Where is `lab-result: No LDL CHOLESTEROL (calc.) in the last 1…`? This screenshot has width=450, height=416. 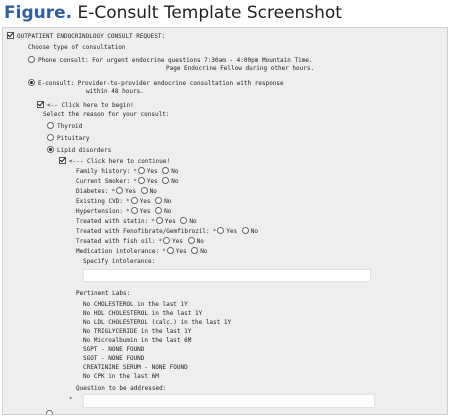
lab-result: No LDL CHOLESTEROL (calc.) in the last 1… is located at coordinates (157, 322).